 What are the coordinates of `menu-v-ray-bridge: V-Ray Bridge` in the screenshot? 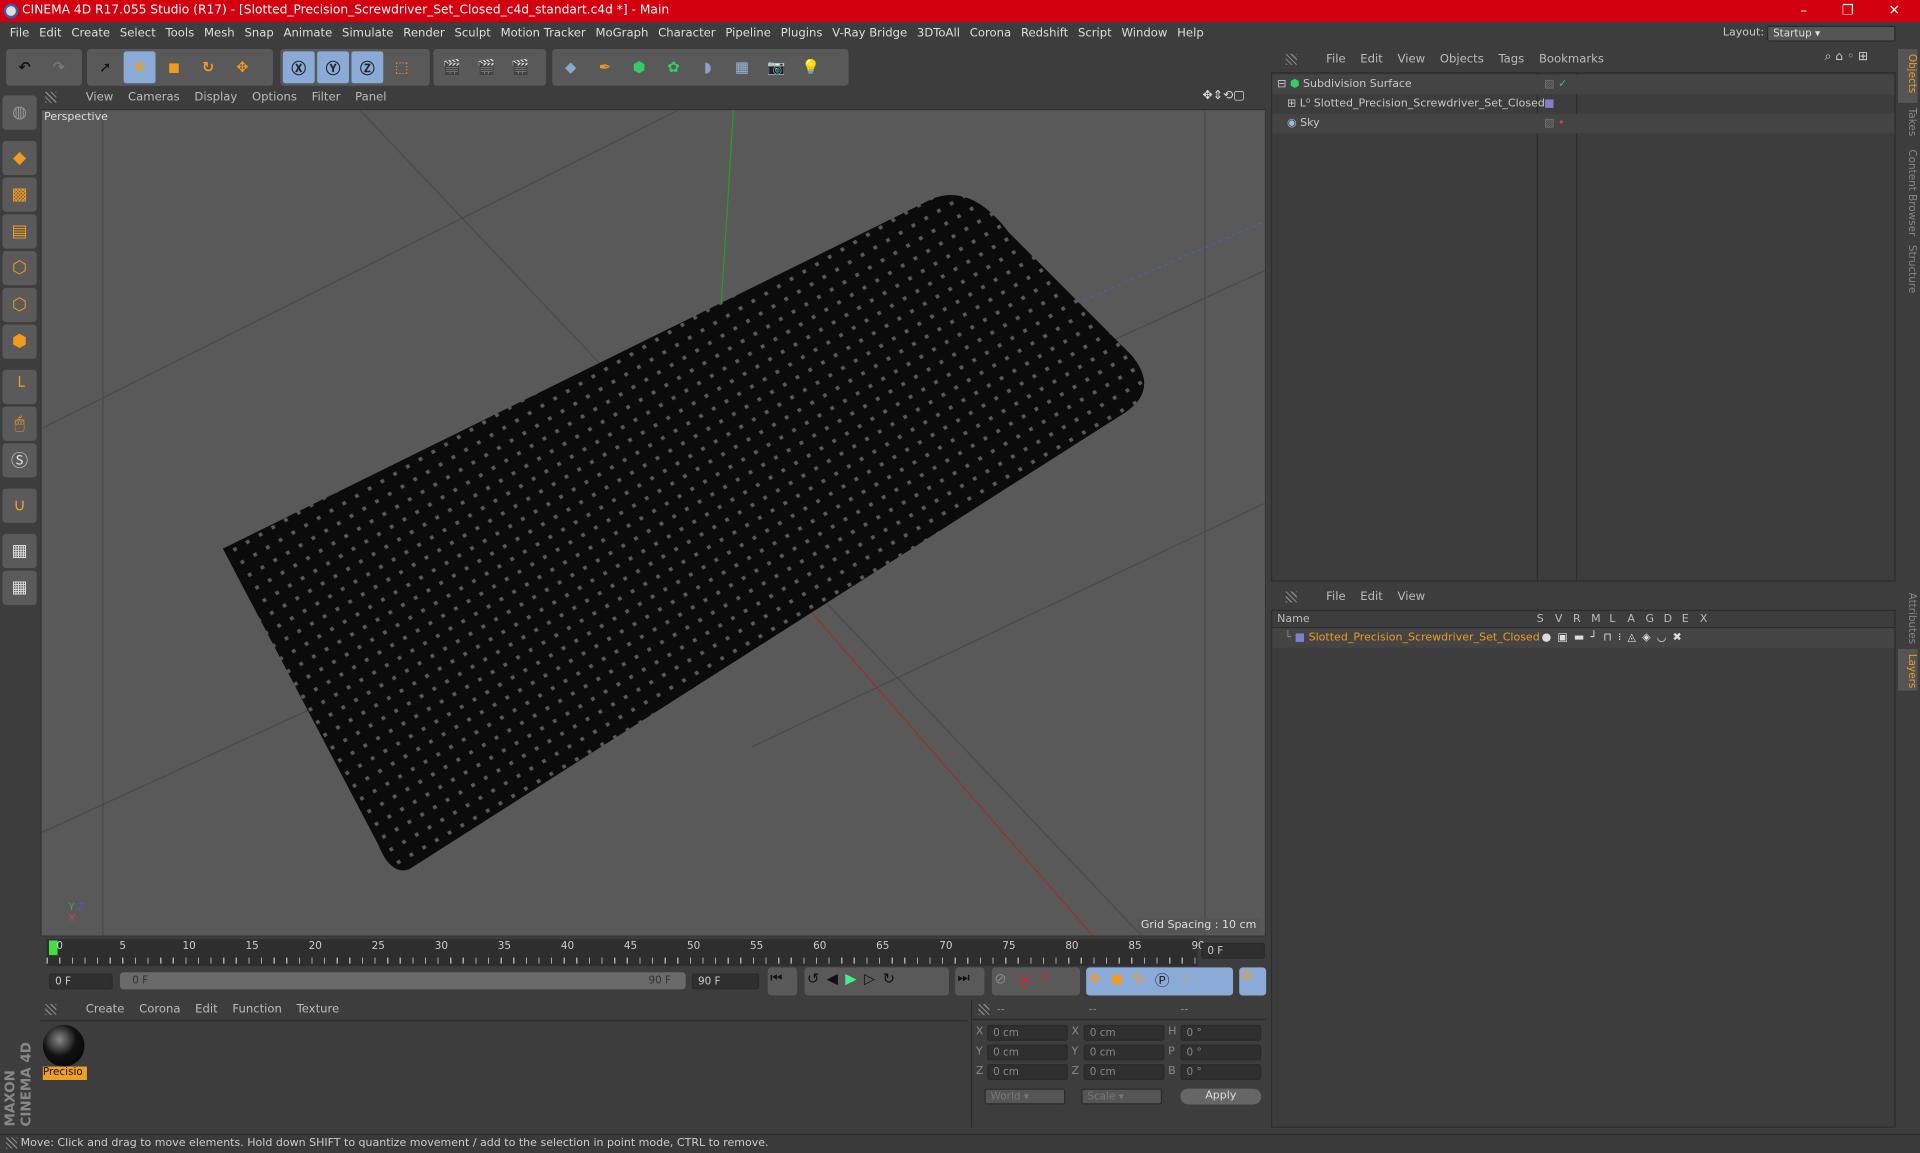 It's located at (869, 33).